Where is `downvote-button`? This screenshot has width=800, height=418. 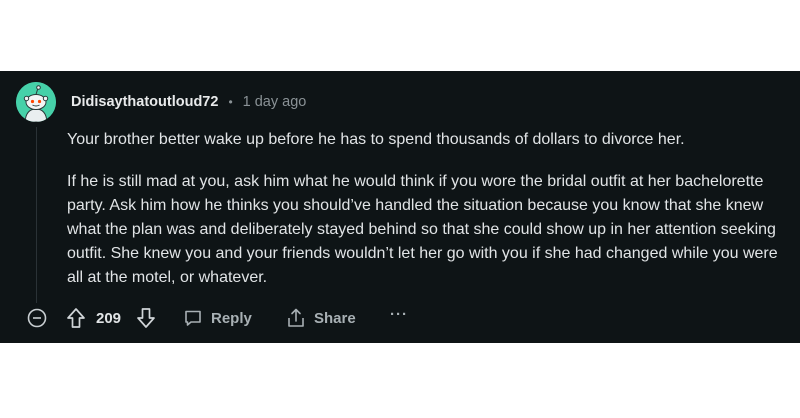 downvote-button is located at coordinates (146, 318).